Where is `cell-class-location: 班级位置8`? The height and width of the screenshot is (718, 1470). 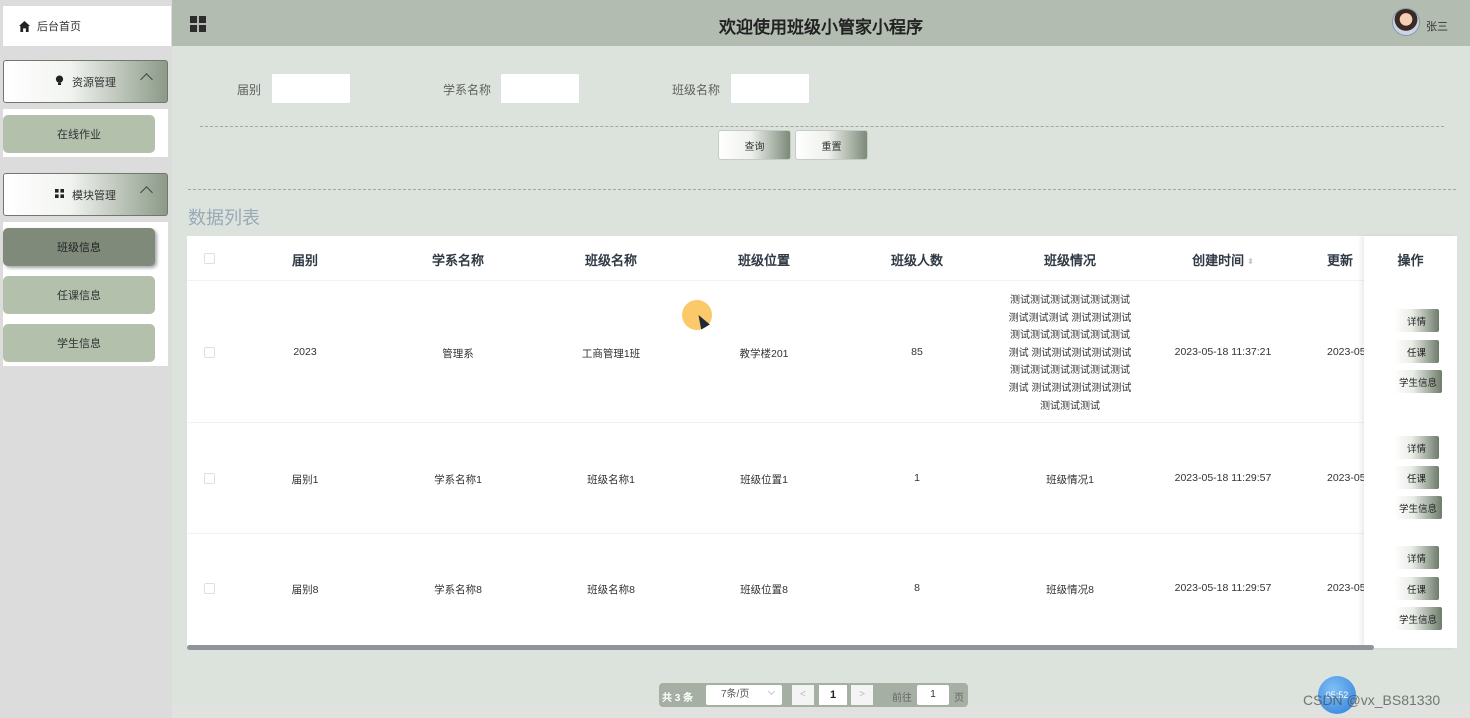 cell-class-location: 班级位置8 is located at coordinates (764, 590).